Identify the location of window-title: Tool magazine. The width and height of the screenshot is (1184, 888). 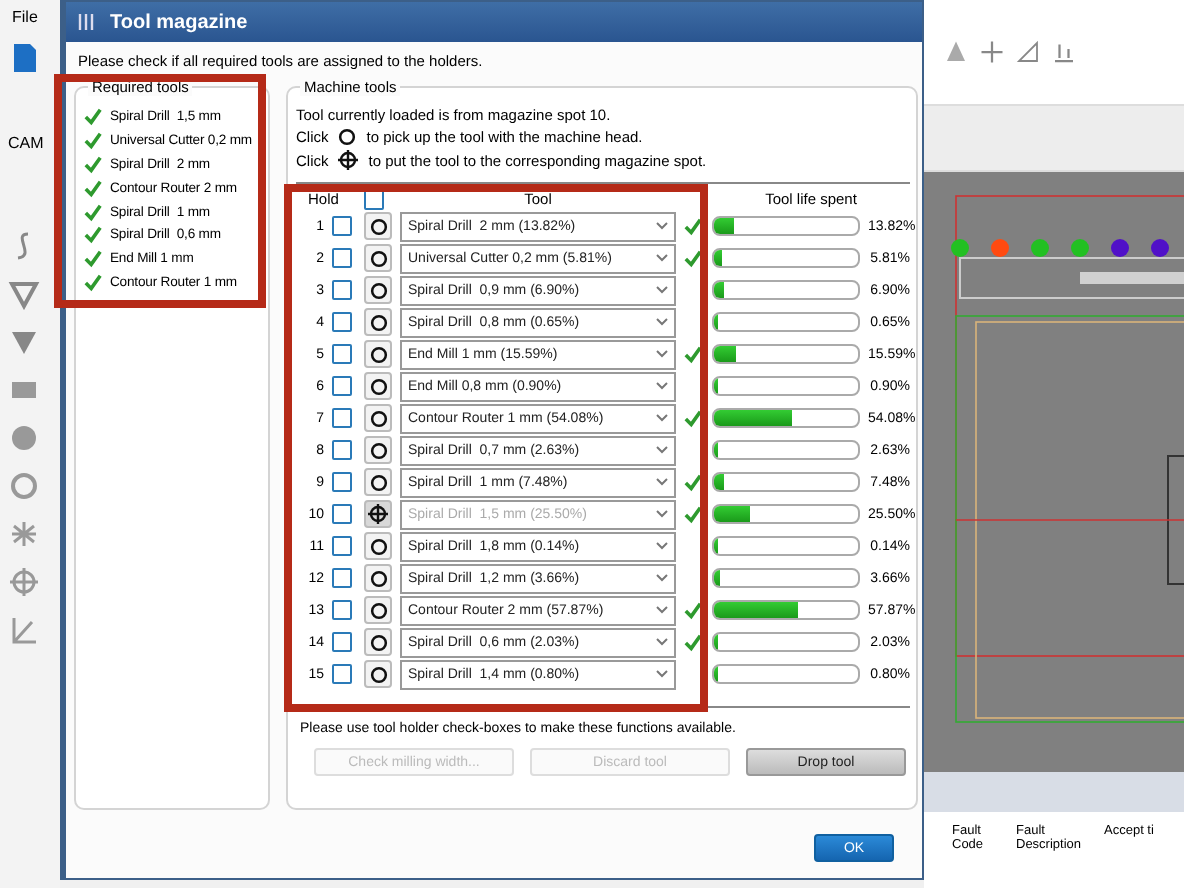
(179, 22).